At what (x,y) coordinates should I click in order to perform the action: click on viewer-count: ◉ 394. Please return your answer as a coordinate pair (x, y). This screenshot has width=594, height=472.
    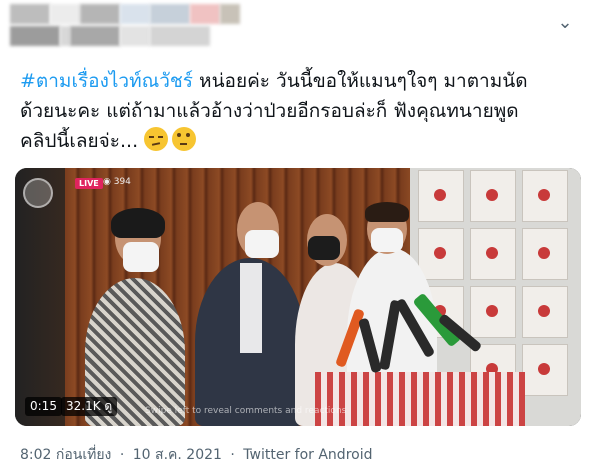
    Looking at the image, I should click on (117, 182).